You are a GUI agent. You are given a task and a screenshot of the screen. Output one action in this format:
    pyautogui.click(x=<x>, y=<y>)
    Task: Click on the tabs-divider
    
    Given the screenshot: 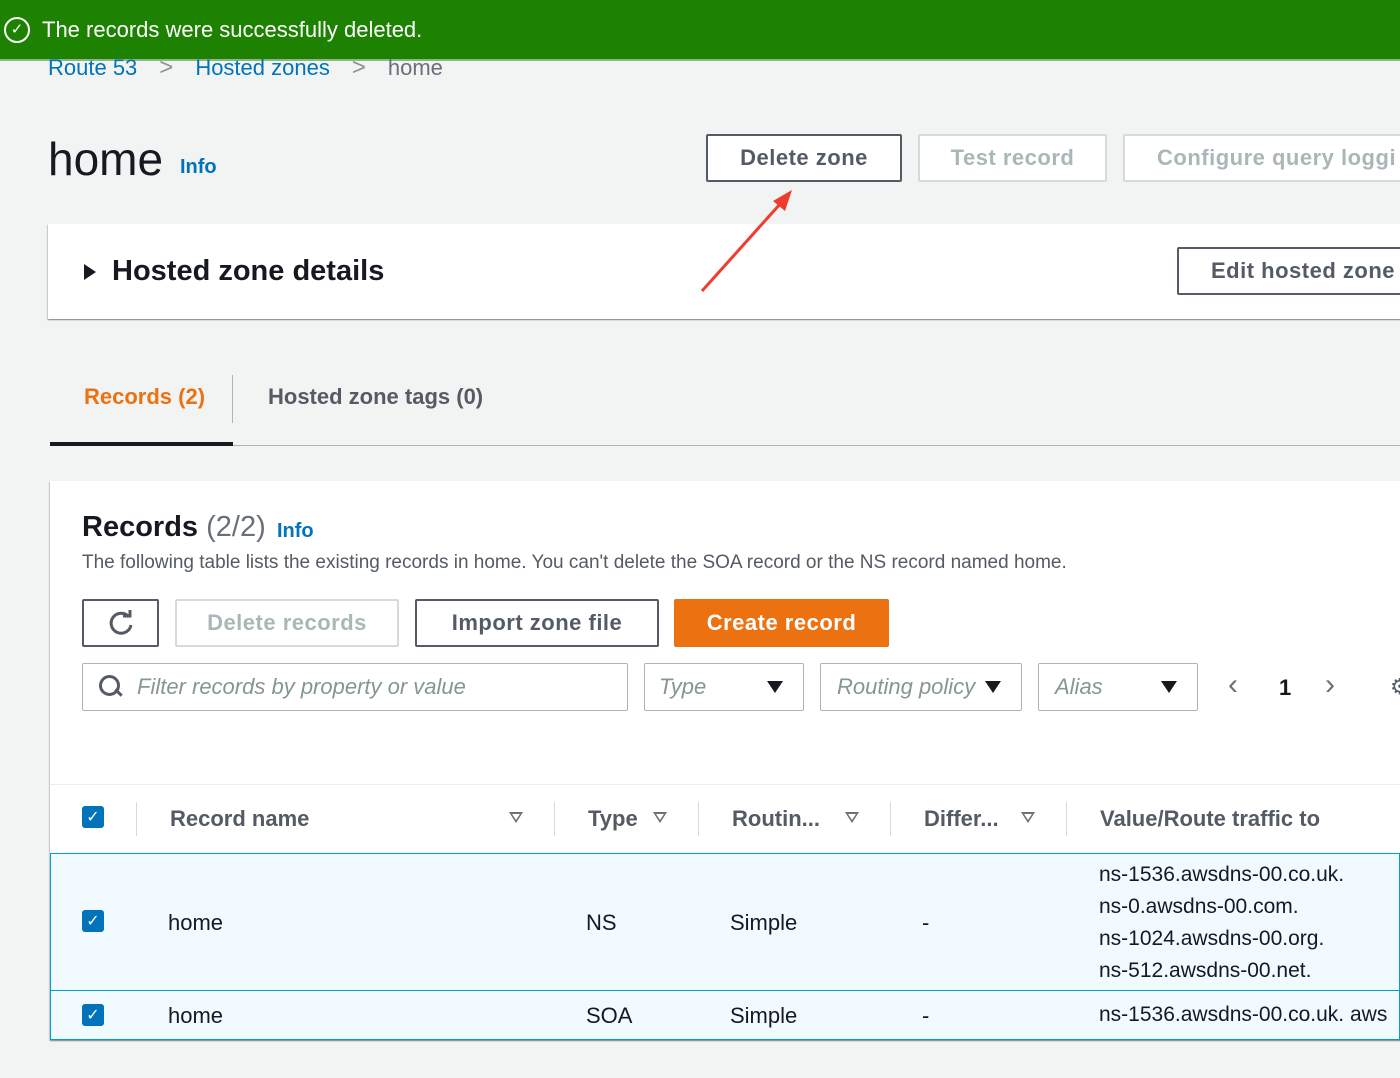 What is the action you would take?
    pyautogui.click(x=725, y=445)
    